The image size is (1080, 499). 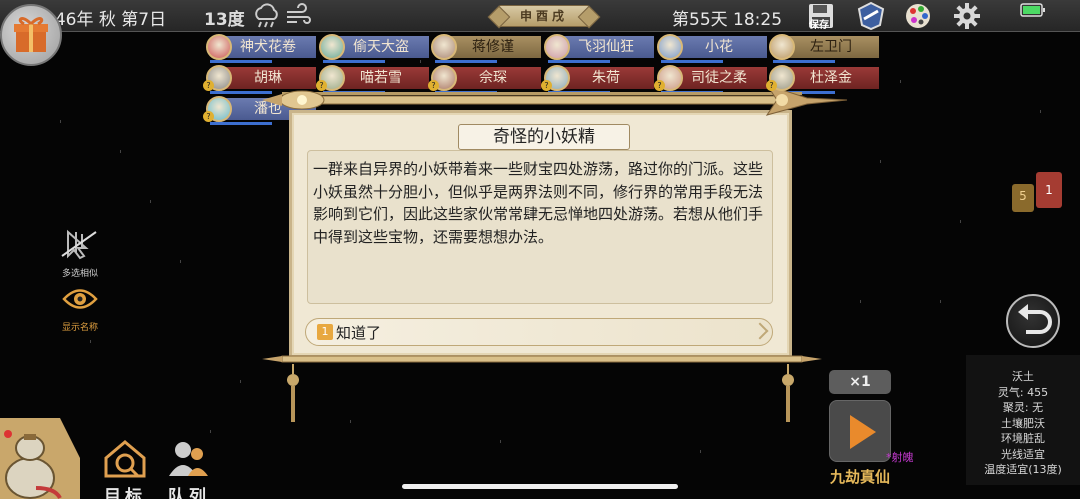 I want to click on tile-info-line: 沃土, so click(x=1023, y=376).